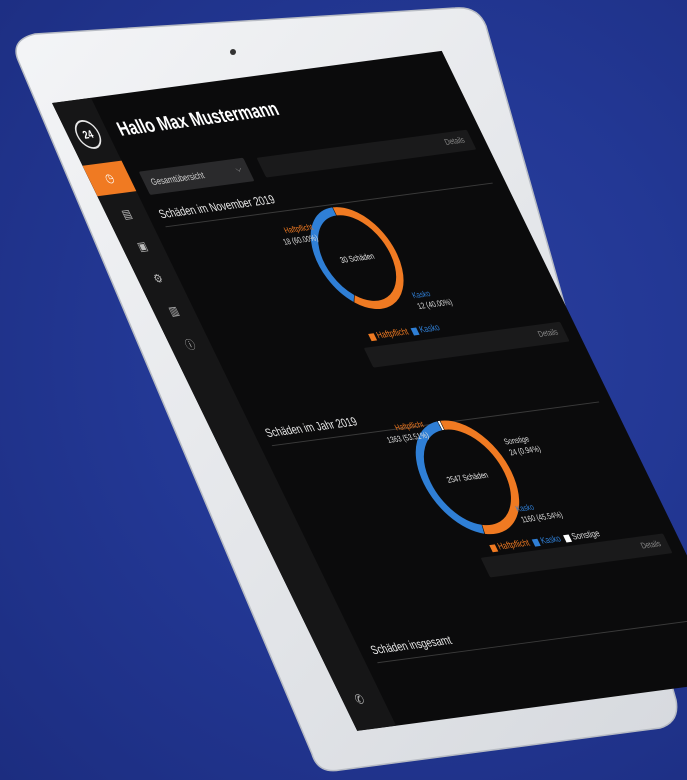 This screenshot has height=780, width=687. What do you see at coordinates (467, 477) in the screenshot?
I see `donut-center-label: 2547 Schäden` at bounding box center [467, 477].